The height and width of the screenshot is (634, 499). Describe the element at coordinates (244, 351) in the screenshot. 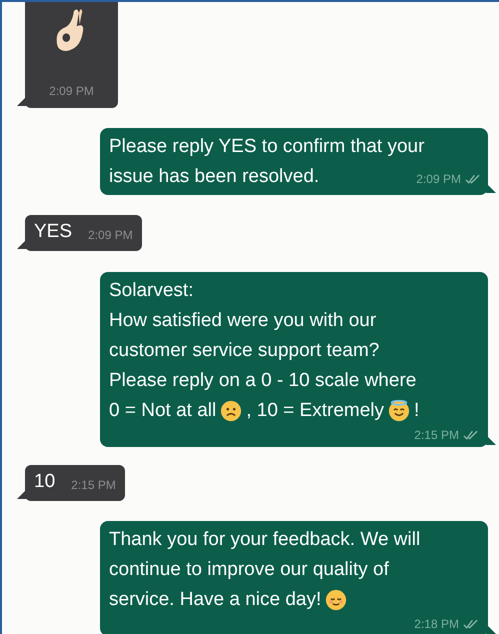

I see `message-text: customer service support team?` at that location.